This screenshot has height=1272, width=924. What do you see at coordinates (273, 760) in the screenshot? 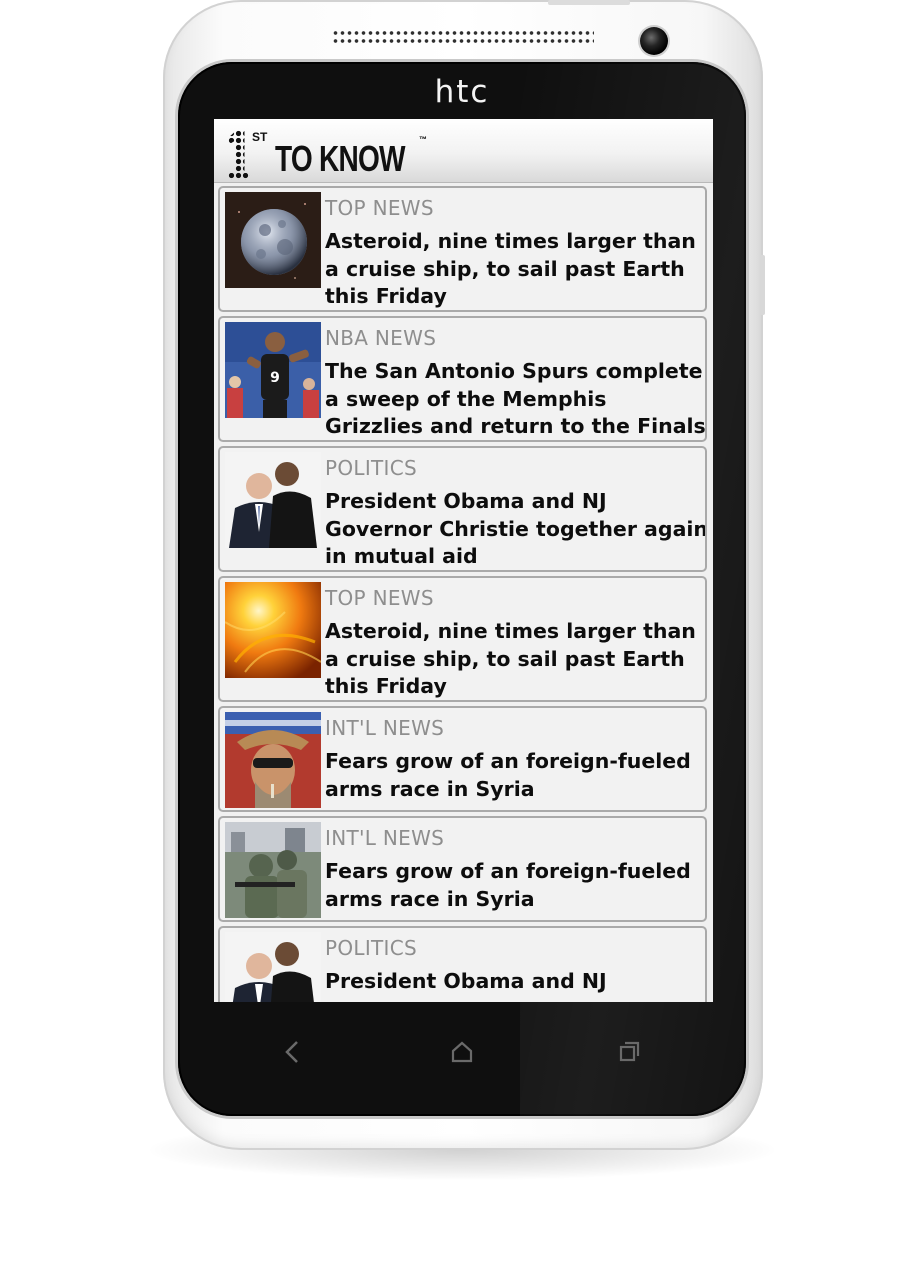
I see `protester-image` at bounding box center [273, 760].